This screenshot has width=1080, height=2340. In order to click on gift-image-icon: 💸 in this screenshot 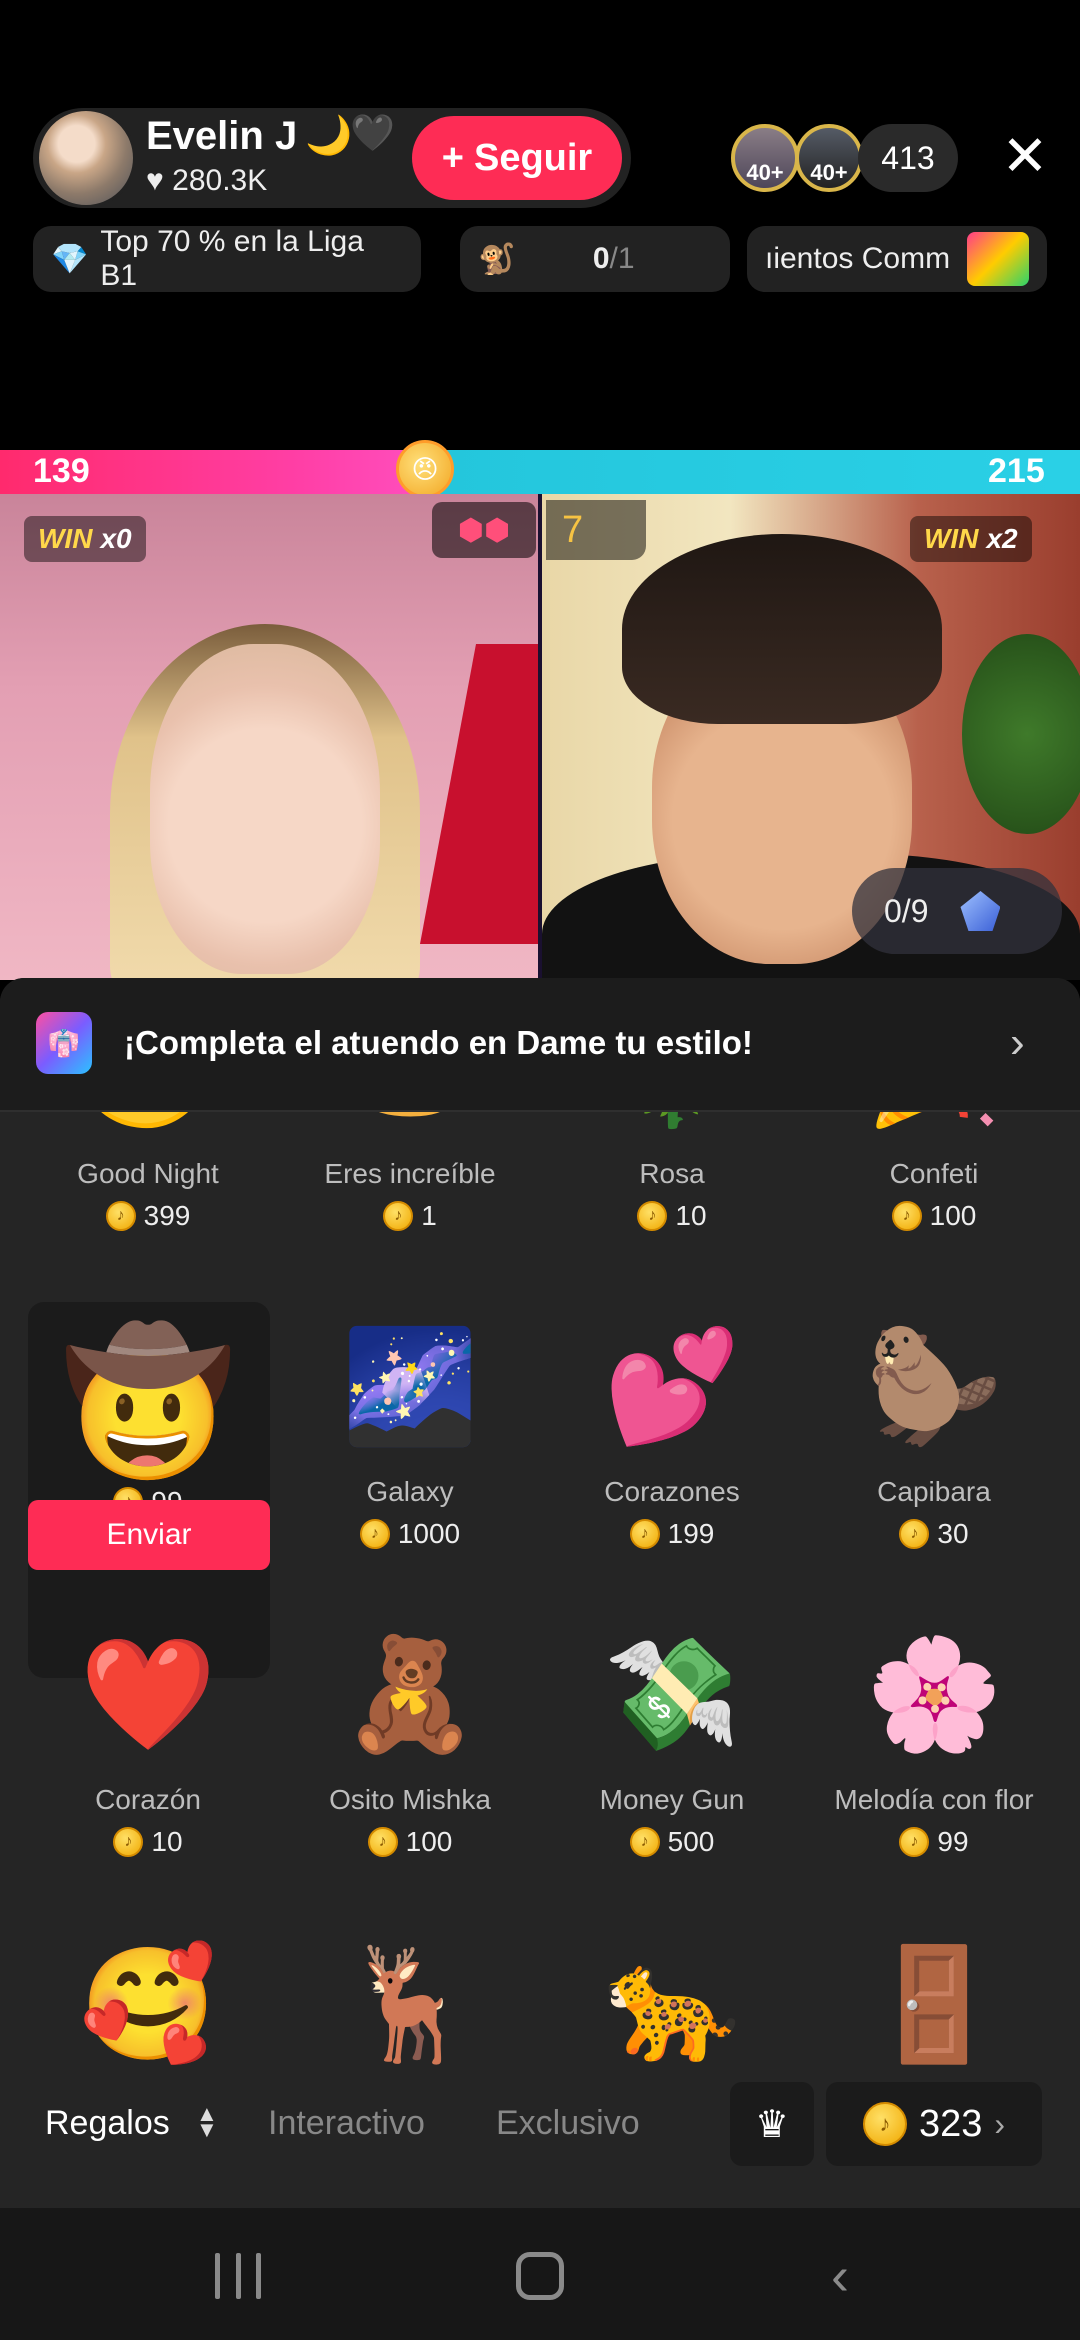, I will do `click(672, 1694)`.